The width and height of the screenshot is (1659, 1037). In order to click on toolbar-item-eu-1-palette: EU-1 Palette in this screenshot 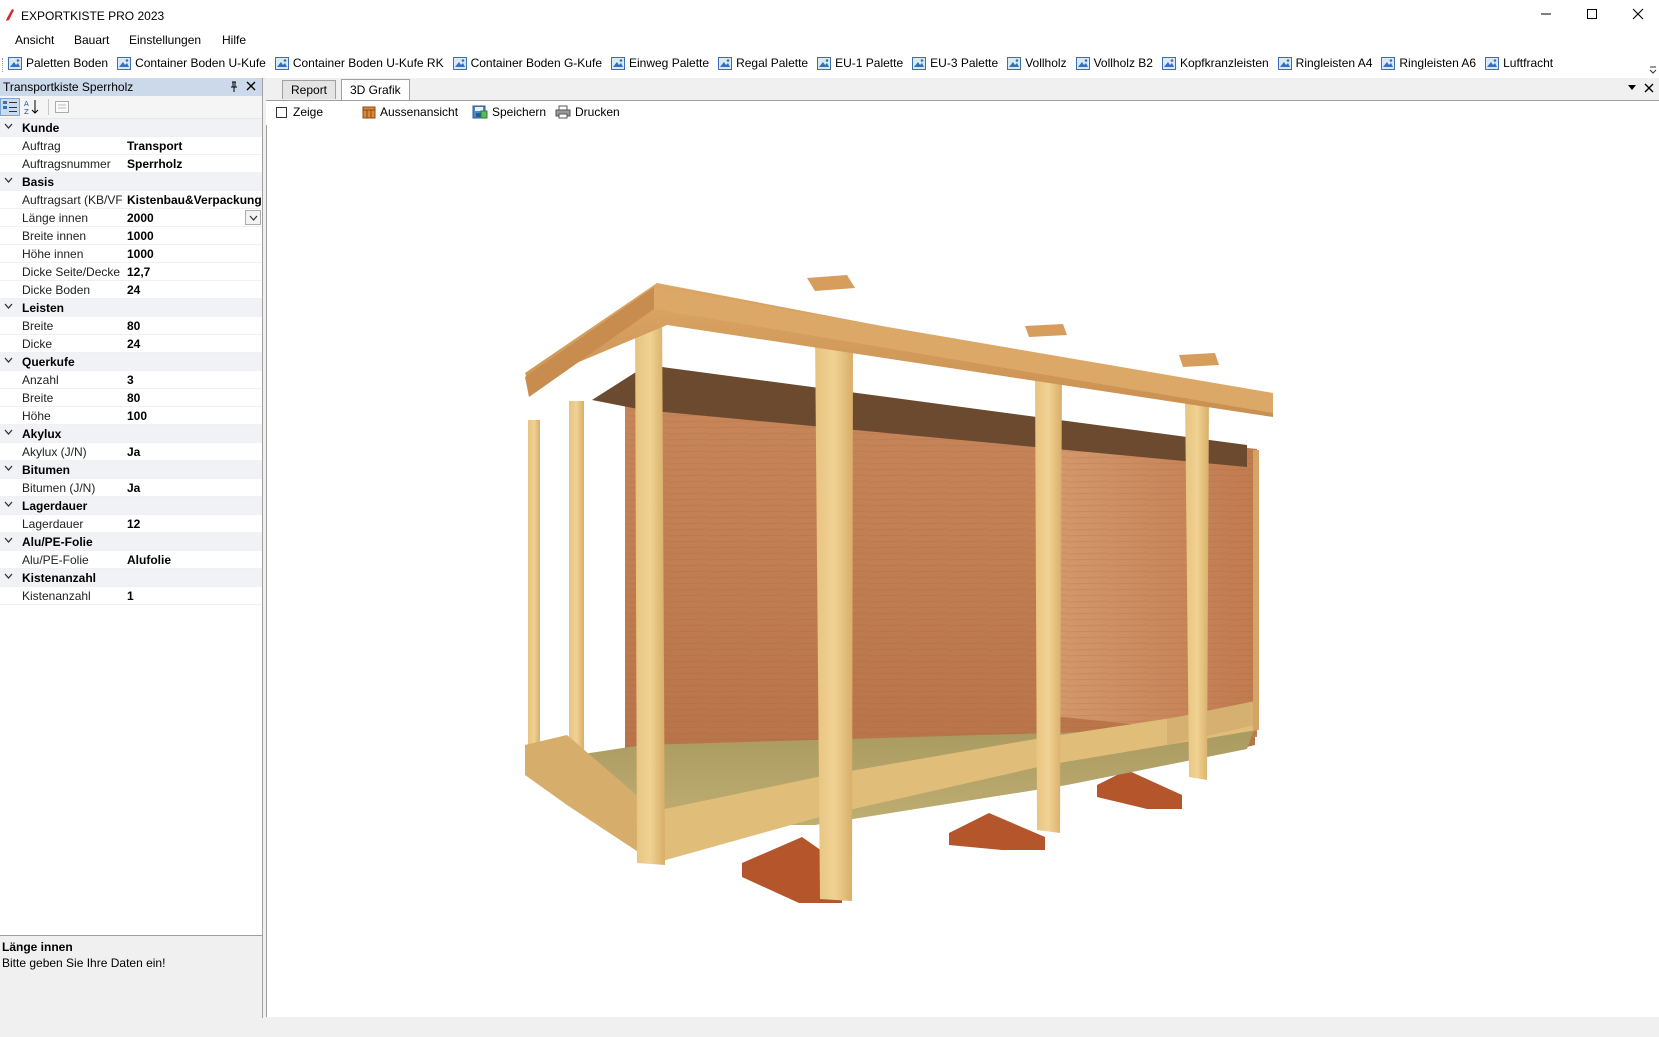, I will do `click(860, 63)`.